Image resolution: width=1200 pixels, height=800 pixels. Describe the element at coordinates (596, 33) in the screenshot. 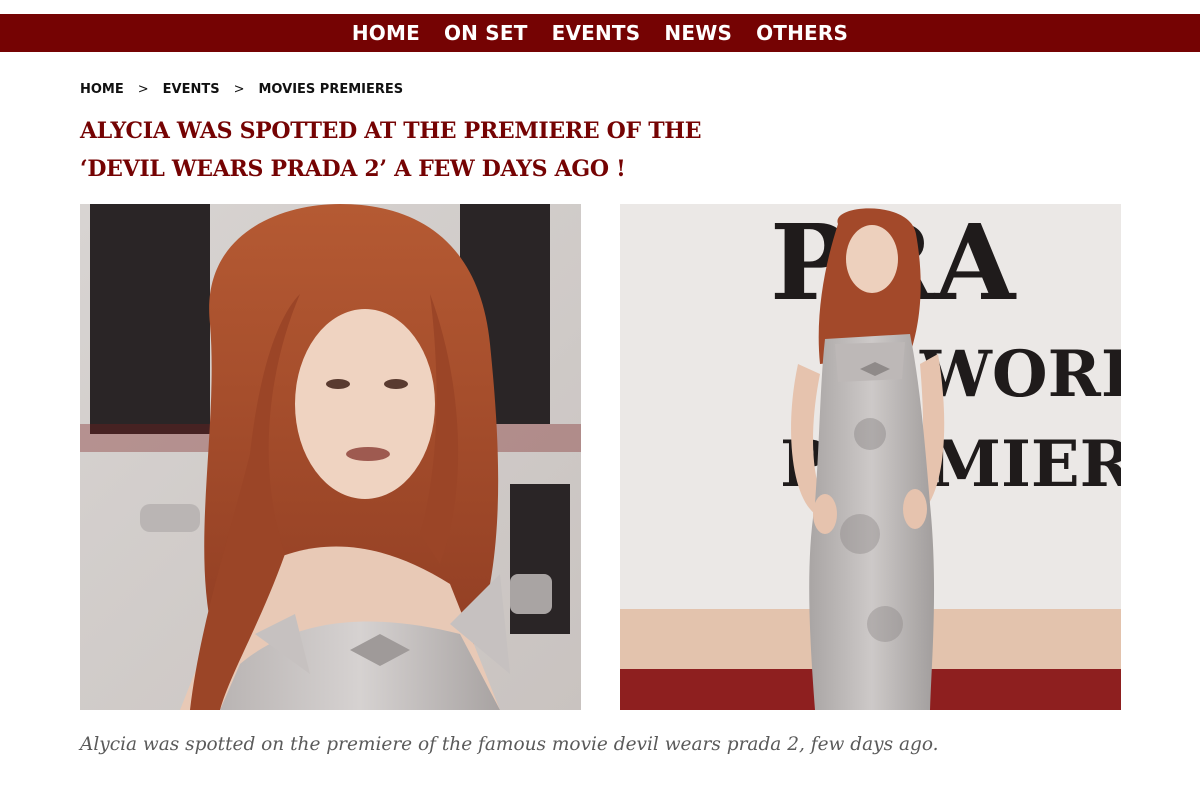

I see `nav-link-events: EVENTS` at that location.